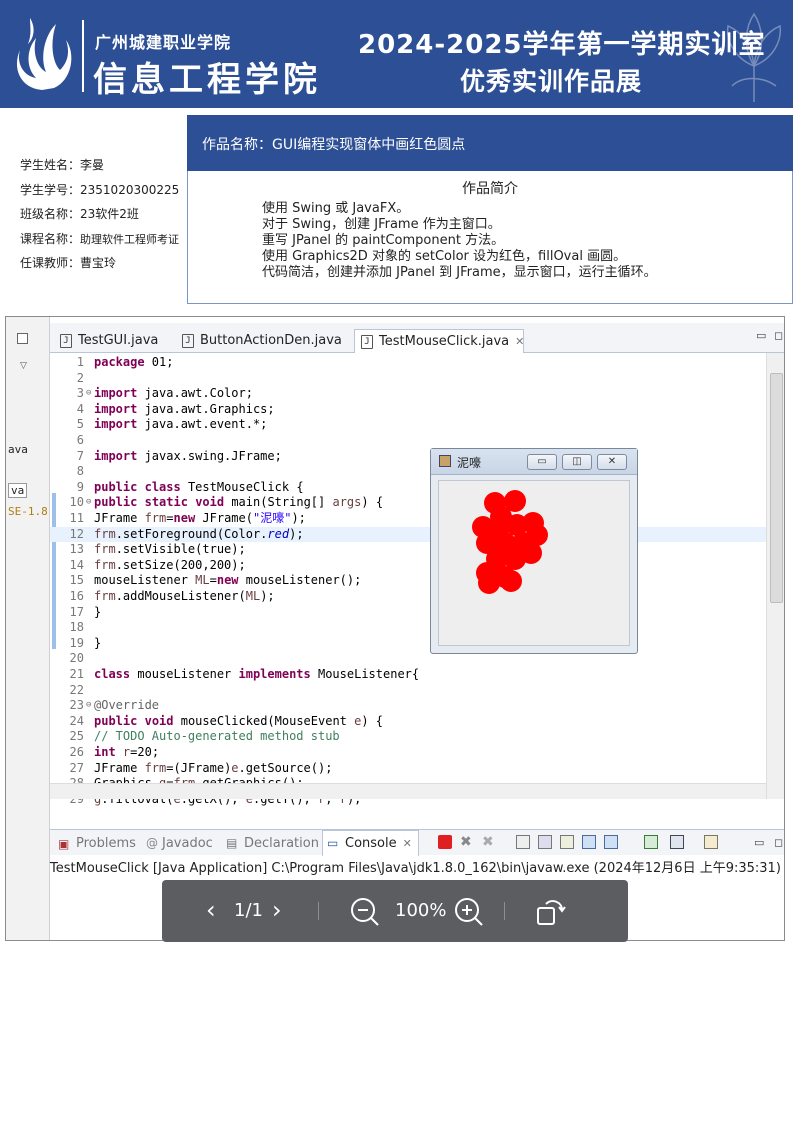  What do you see at coordinates (408, 472) in the screenshot?
I see `code-line: 8` at bounding box center [408, 472].